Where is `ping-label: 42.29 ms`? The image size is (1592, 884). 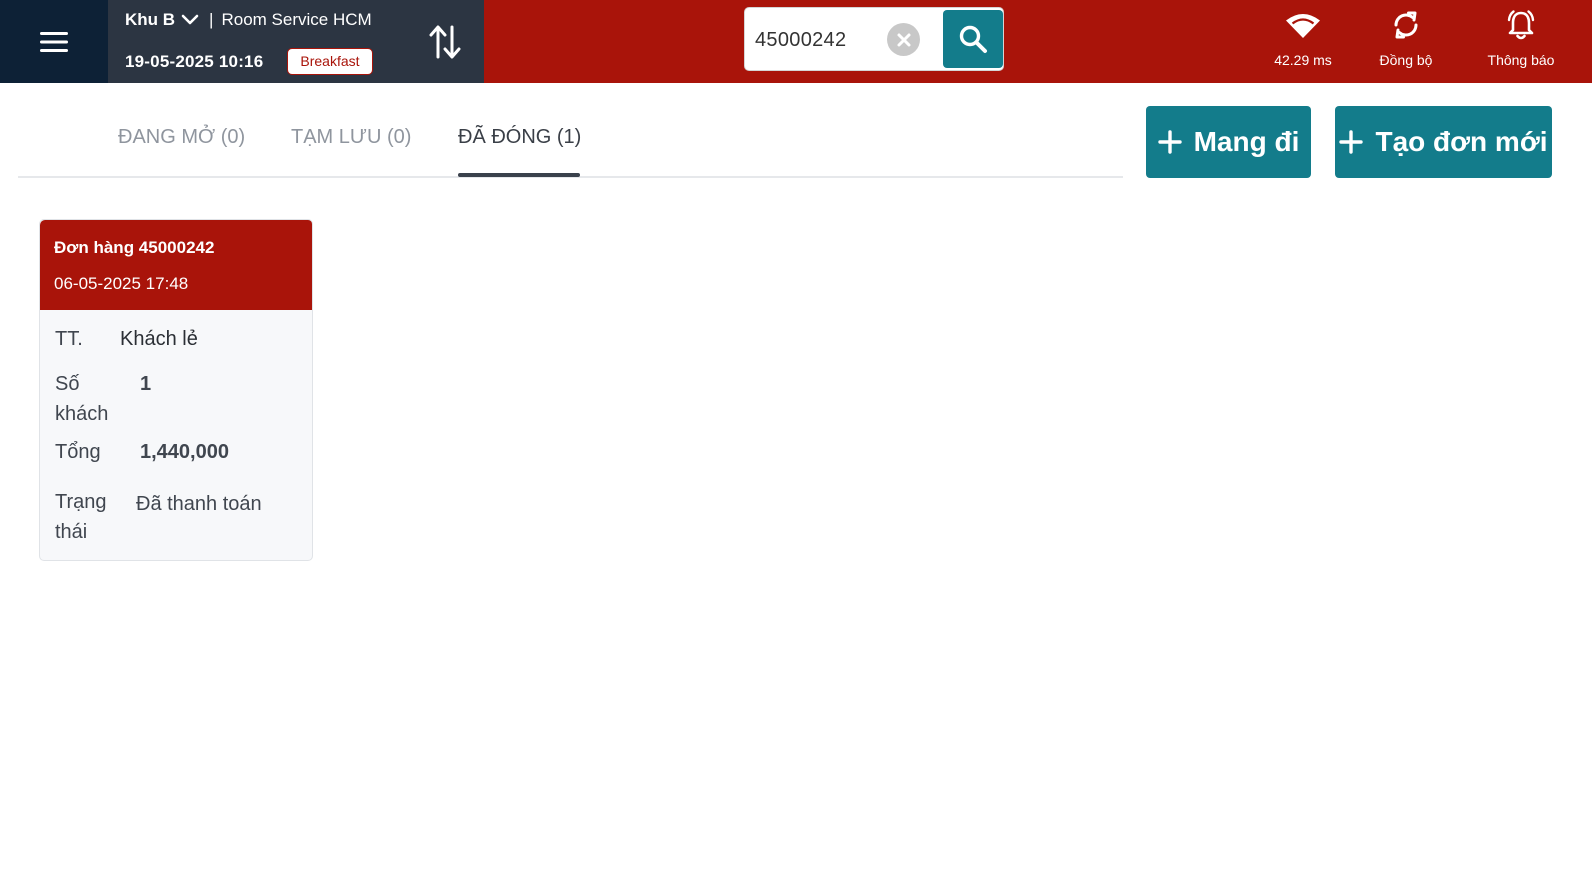
ping-label: 42.29 ms is located at coordinates (1303, 60).